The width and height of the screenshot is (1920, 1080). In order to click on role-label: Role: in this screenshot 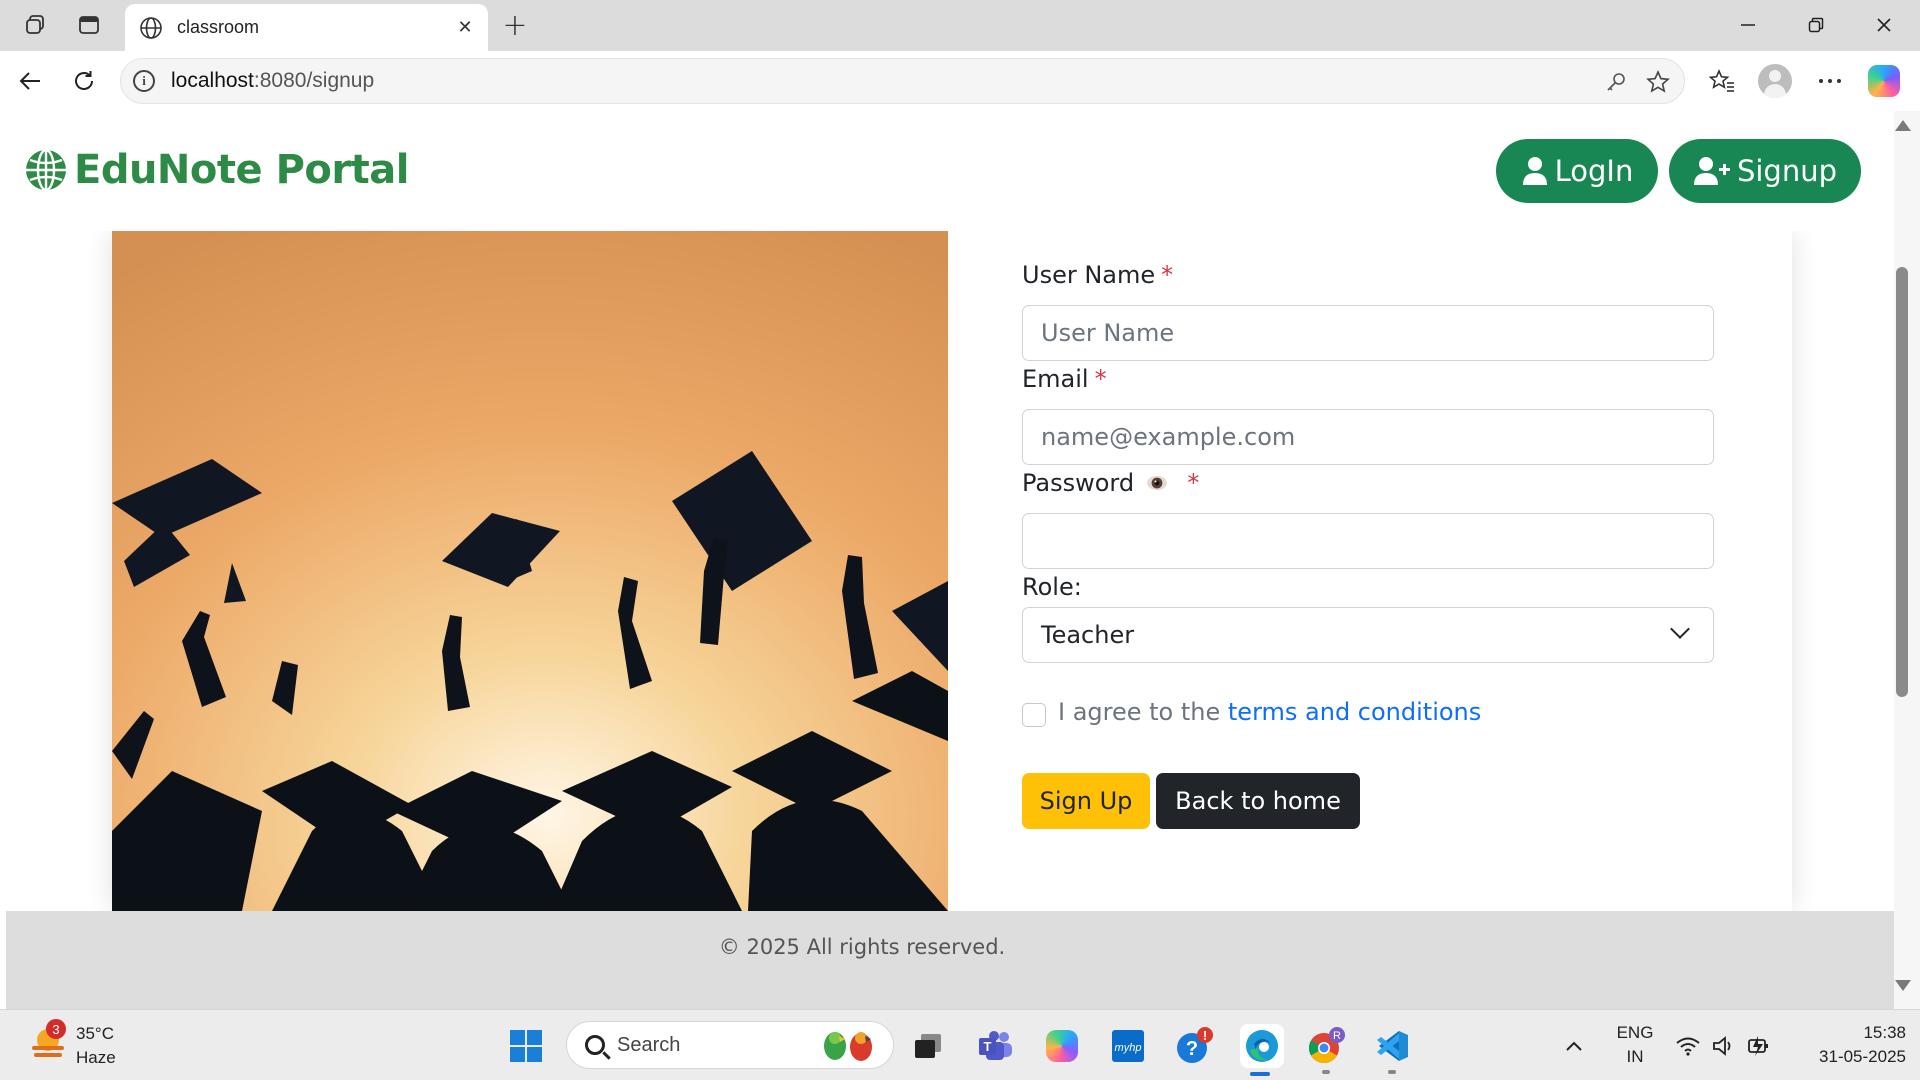, I will do `click(1052, 587)`.